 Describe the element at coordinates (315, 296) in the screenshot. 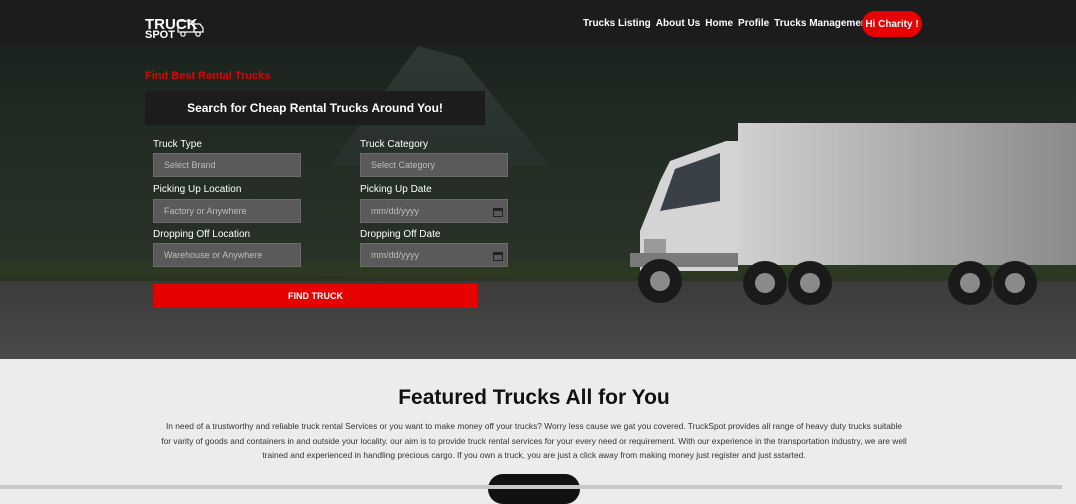

I see `find-truck-button: FIND TRUCK` at that location.